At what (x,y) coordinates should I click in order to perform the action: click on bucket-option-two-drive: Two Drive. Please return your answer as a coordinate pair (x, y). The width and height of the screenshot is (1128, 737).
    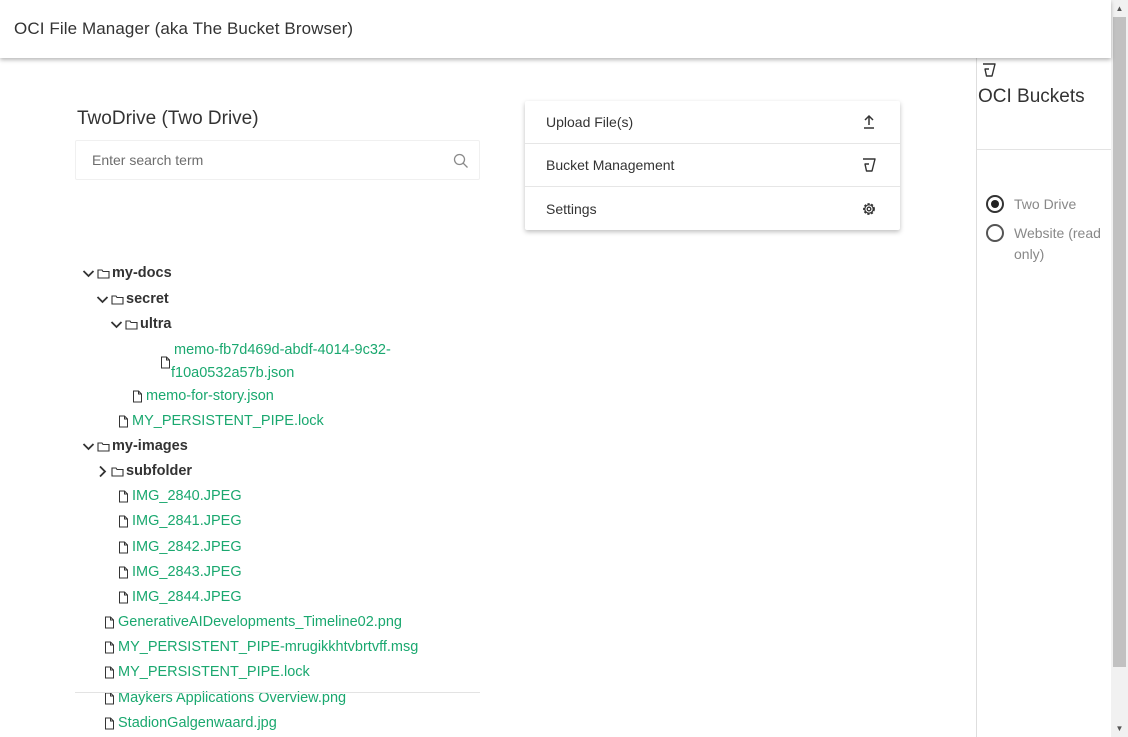
    Looking at the image, I should click on (1048, 204).